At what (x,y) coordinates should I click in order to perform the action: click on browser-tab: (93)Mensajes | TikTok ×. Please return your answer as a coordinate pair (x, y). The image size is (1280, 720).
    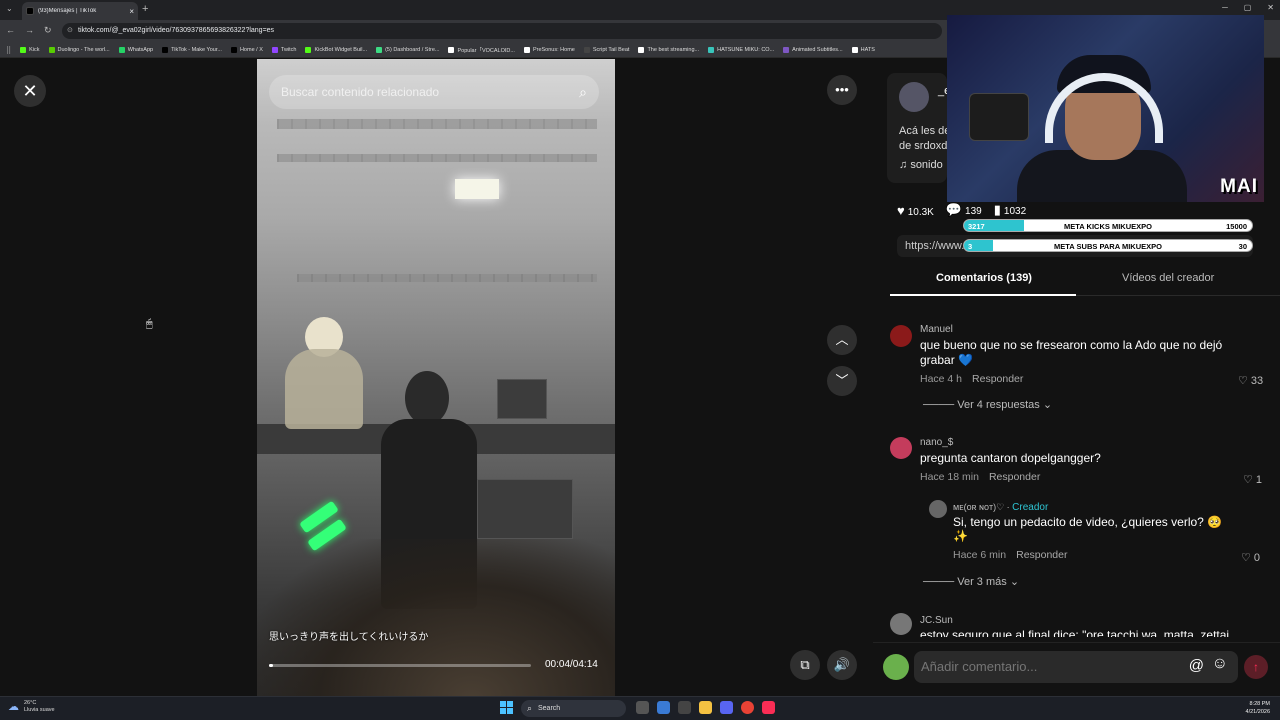
    Looking at the image, I should click on (80, 11).